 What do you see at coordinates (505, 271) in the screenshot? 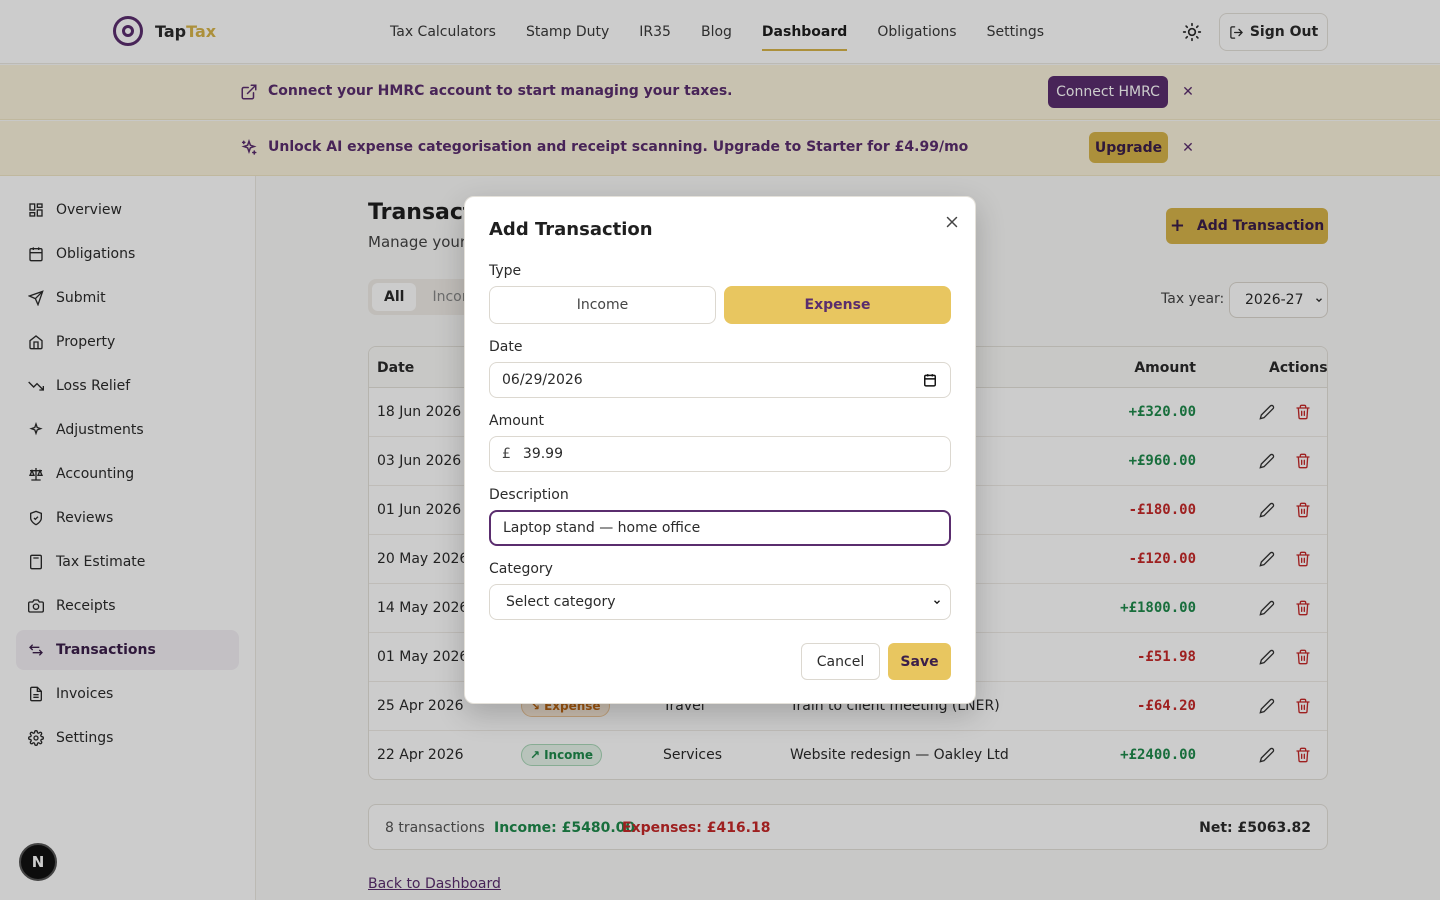
I see `type-label: Type` at bounding box center [505, 271].